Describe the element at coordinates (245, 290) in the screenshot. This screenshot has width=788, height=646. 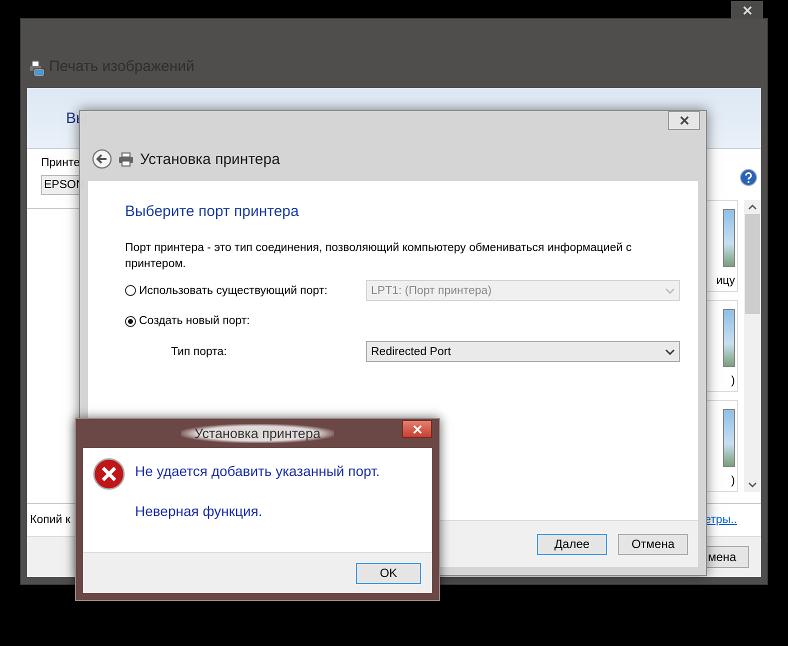
I see `radio-option: Использовать существующий порт:` at that location.